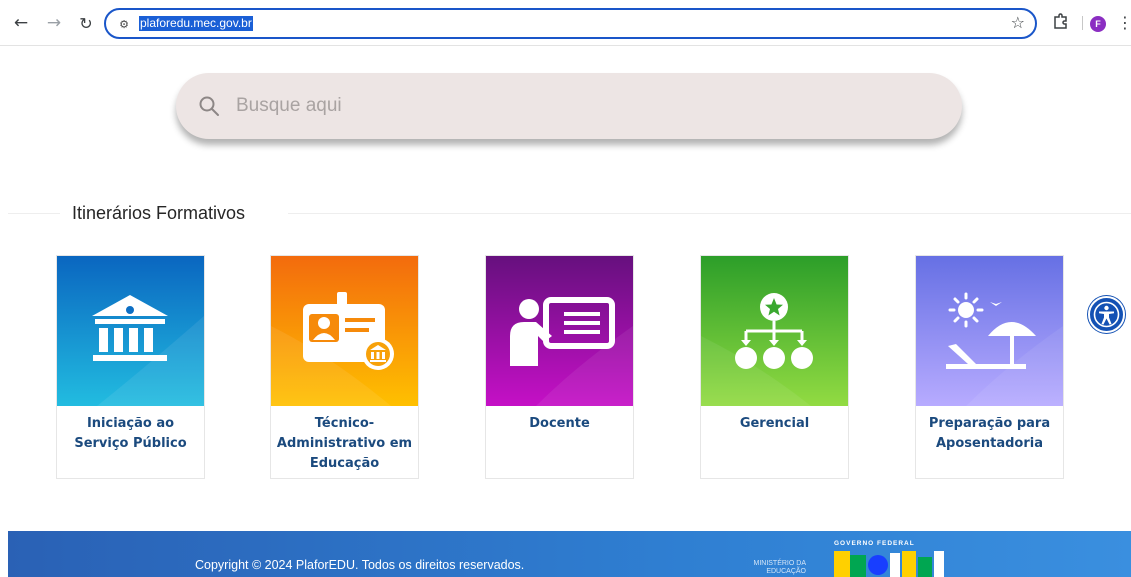 This screenshot has width=1131, height=577. I want to click on card-label: Iniciação ao Serviço Público, so click(130, 433).